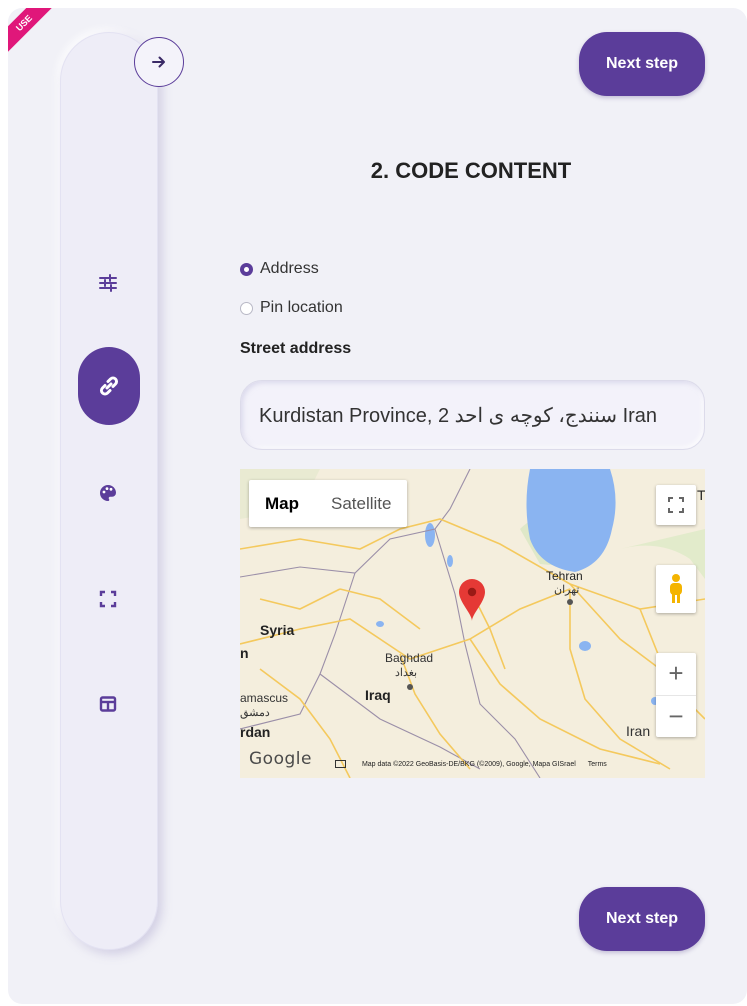 The image size is (747, 1006). I want to click on palette-icon, so click(108, 493).